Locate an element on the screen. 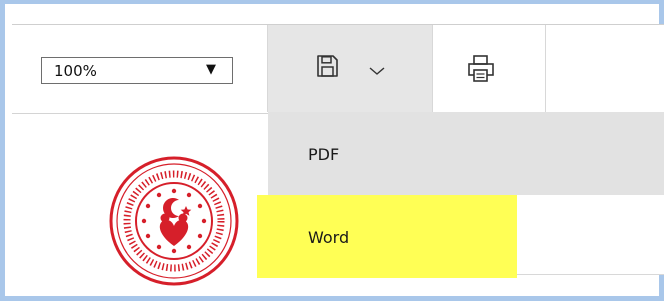  zoom-select: 100% ▼ is located at coordinates (137, 70).